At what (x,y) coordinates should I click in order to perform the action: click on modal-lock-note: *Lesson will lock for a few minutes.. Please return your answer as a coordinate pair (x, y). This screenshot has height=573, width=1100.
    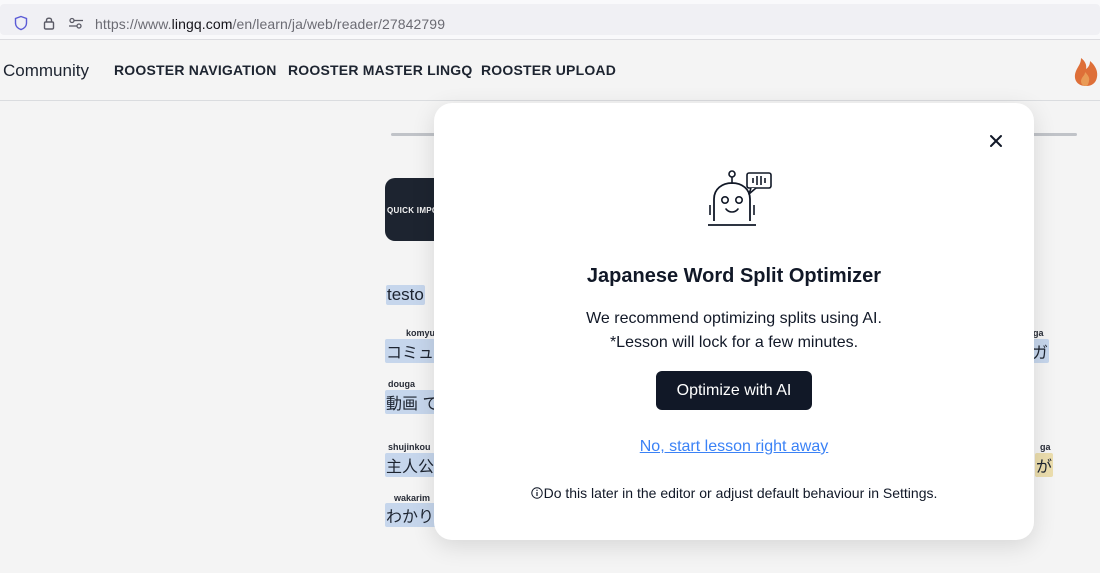
    Looking at the image, I should click on (734, 342).